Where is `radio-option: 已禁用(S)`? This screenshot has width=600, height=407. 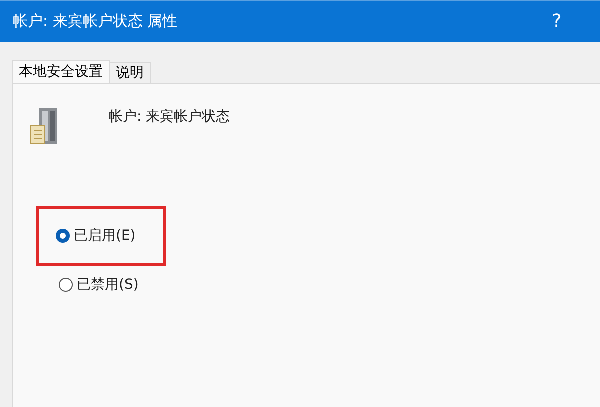 radio-option: 已禁用(S) is located at coordinates (99, 285).